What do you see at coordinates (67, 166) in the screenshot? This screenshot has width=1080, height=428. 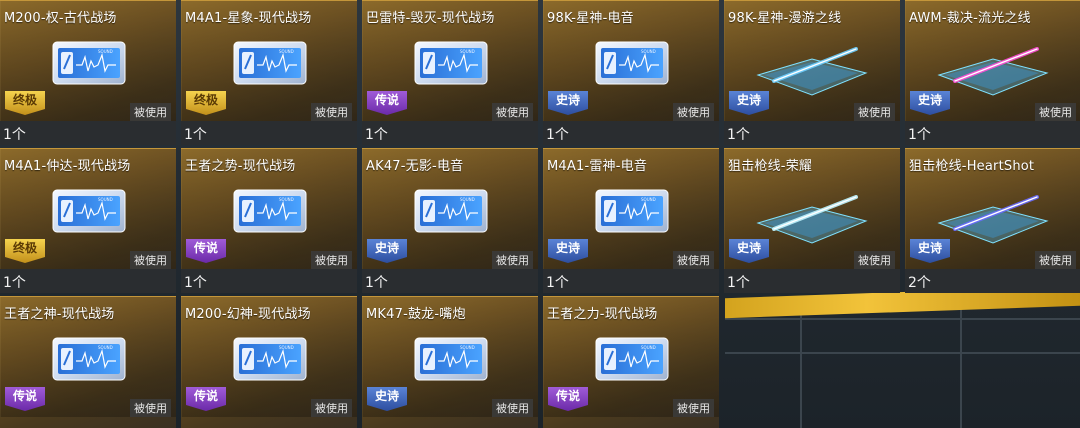 I see `item-title: M4A1-仲达-现代战场` at bounding box center [67, 166].